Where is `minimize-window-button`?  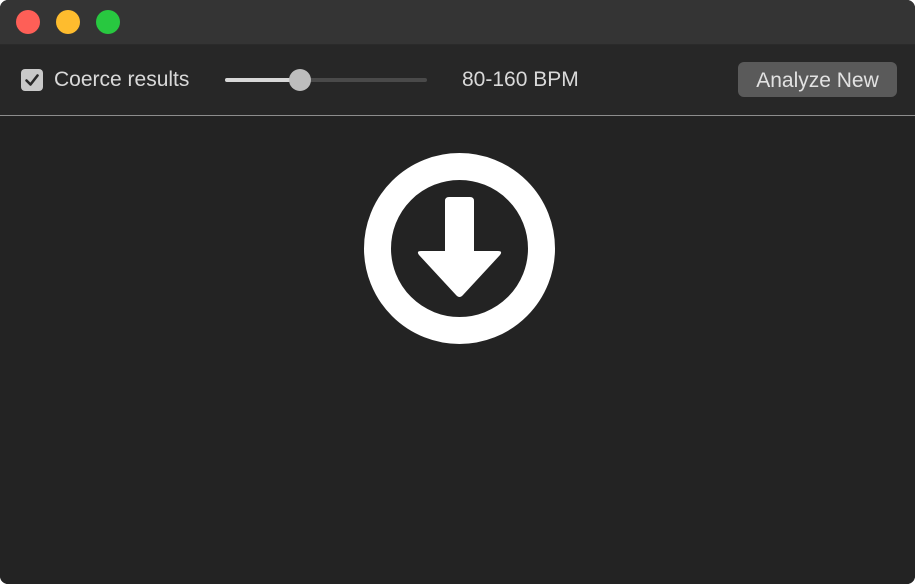 minimize-window-button is located at coordinates (68, 22).